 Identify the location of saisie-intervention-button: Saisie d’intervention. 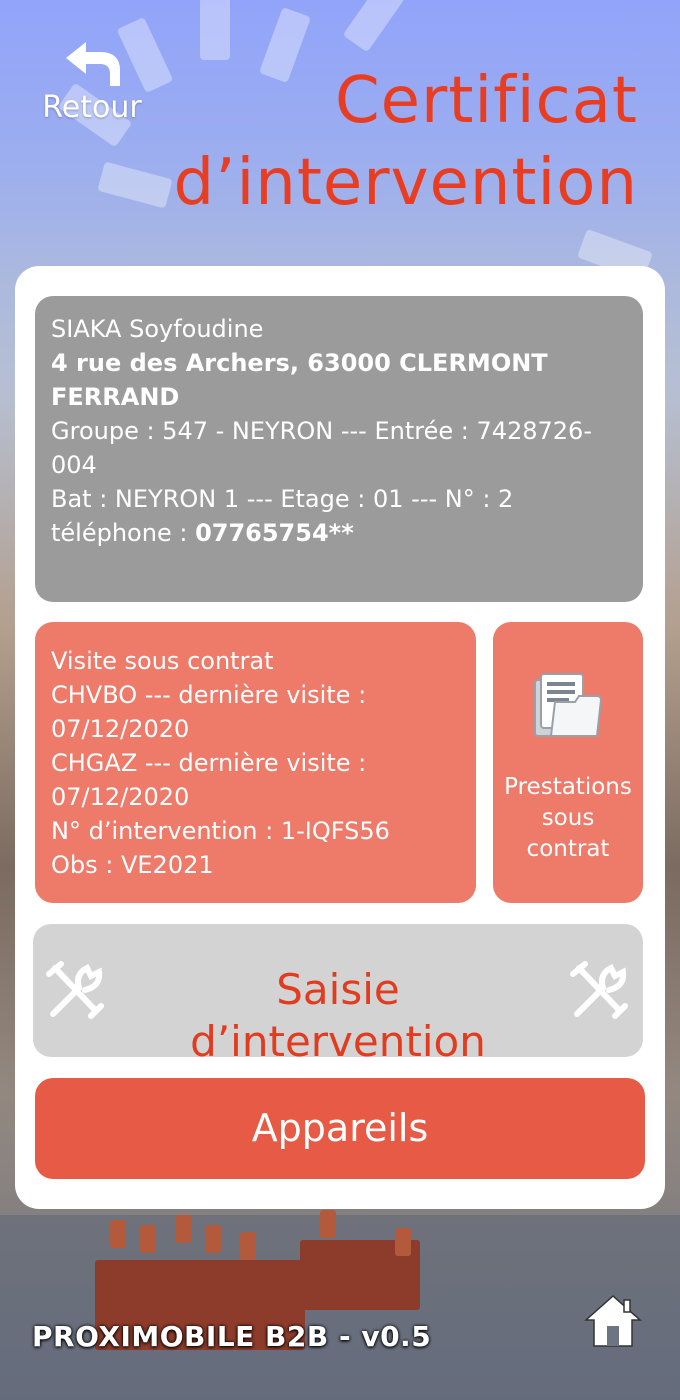
(338, 995).